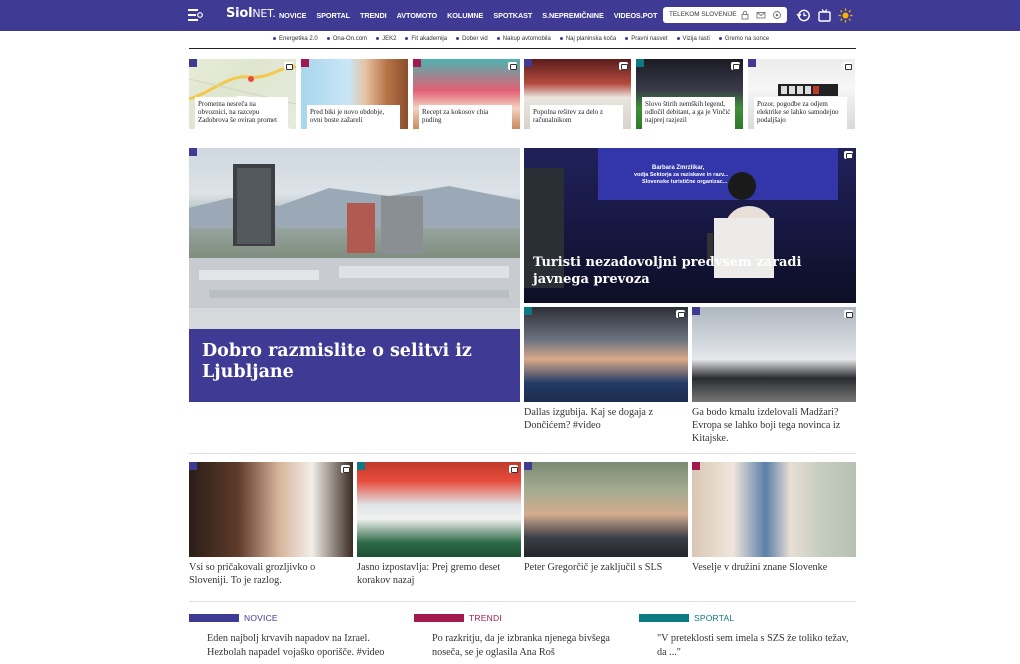  I want to click on gear-icon, so click(777, 15).